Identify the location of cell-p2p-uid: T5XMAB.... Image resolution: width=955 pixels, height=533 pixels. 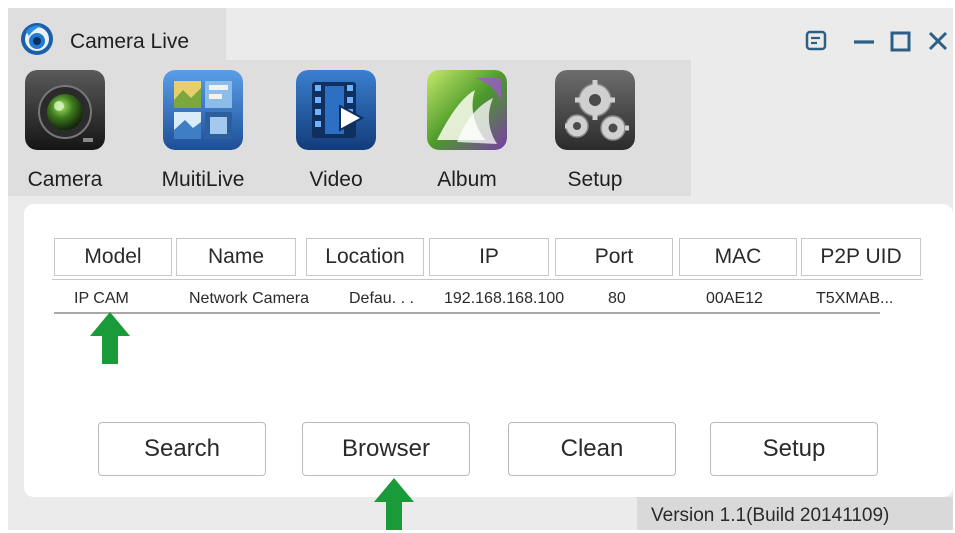
(855, 298).